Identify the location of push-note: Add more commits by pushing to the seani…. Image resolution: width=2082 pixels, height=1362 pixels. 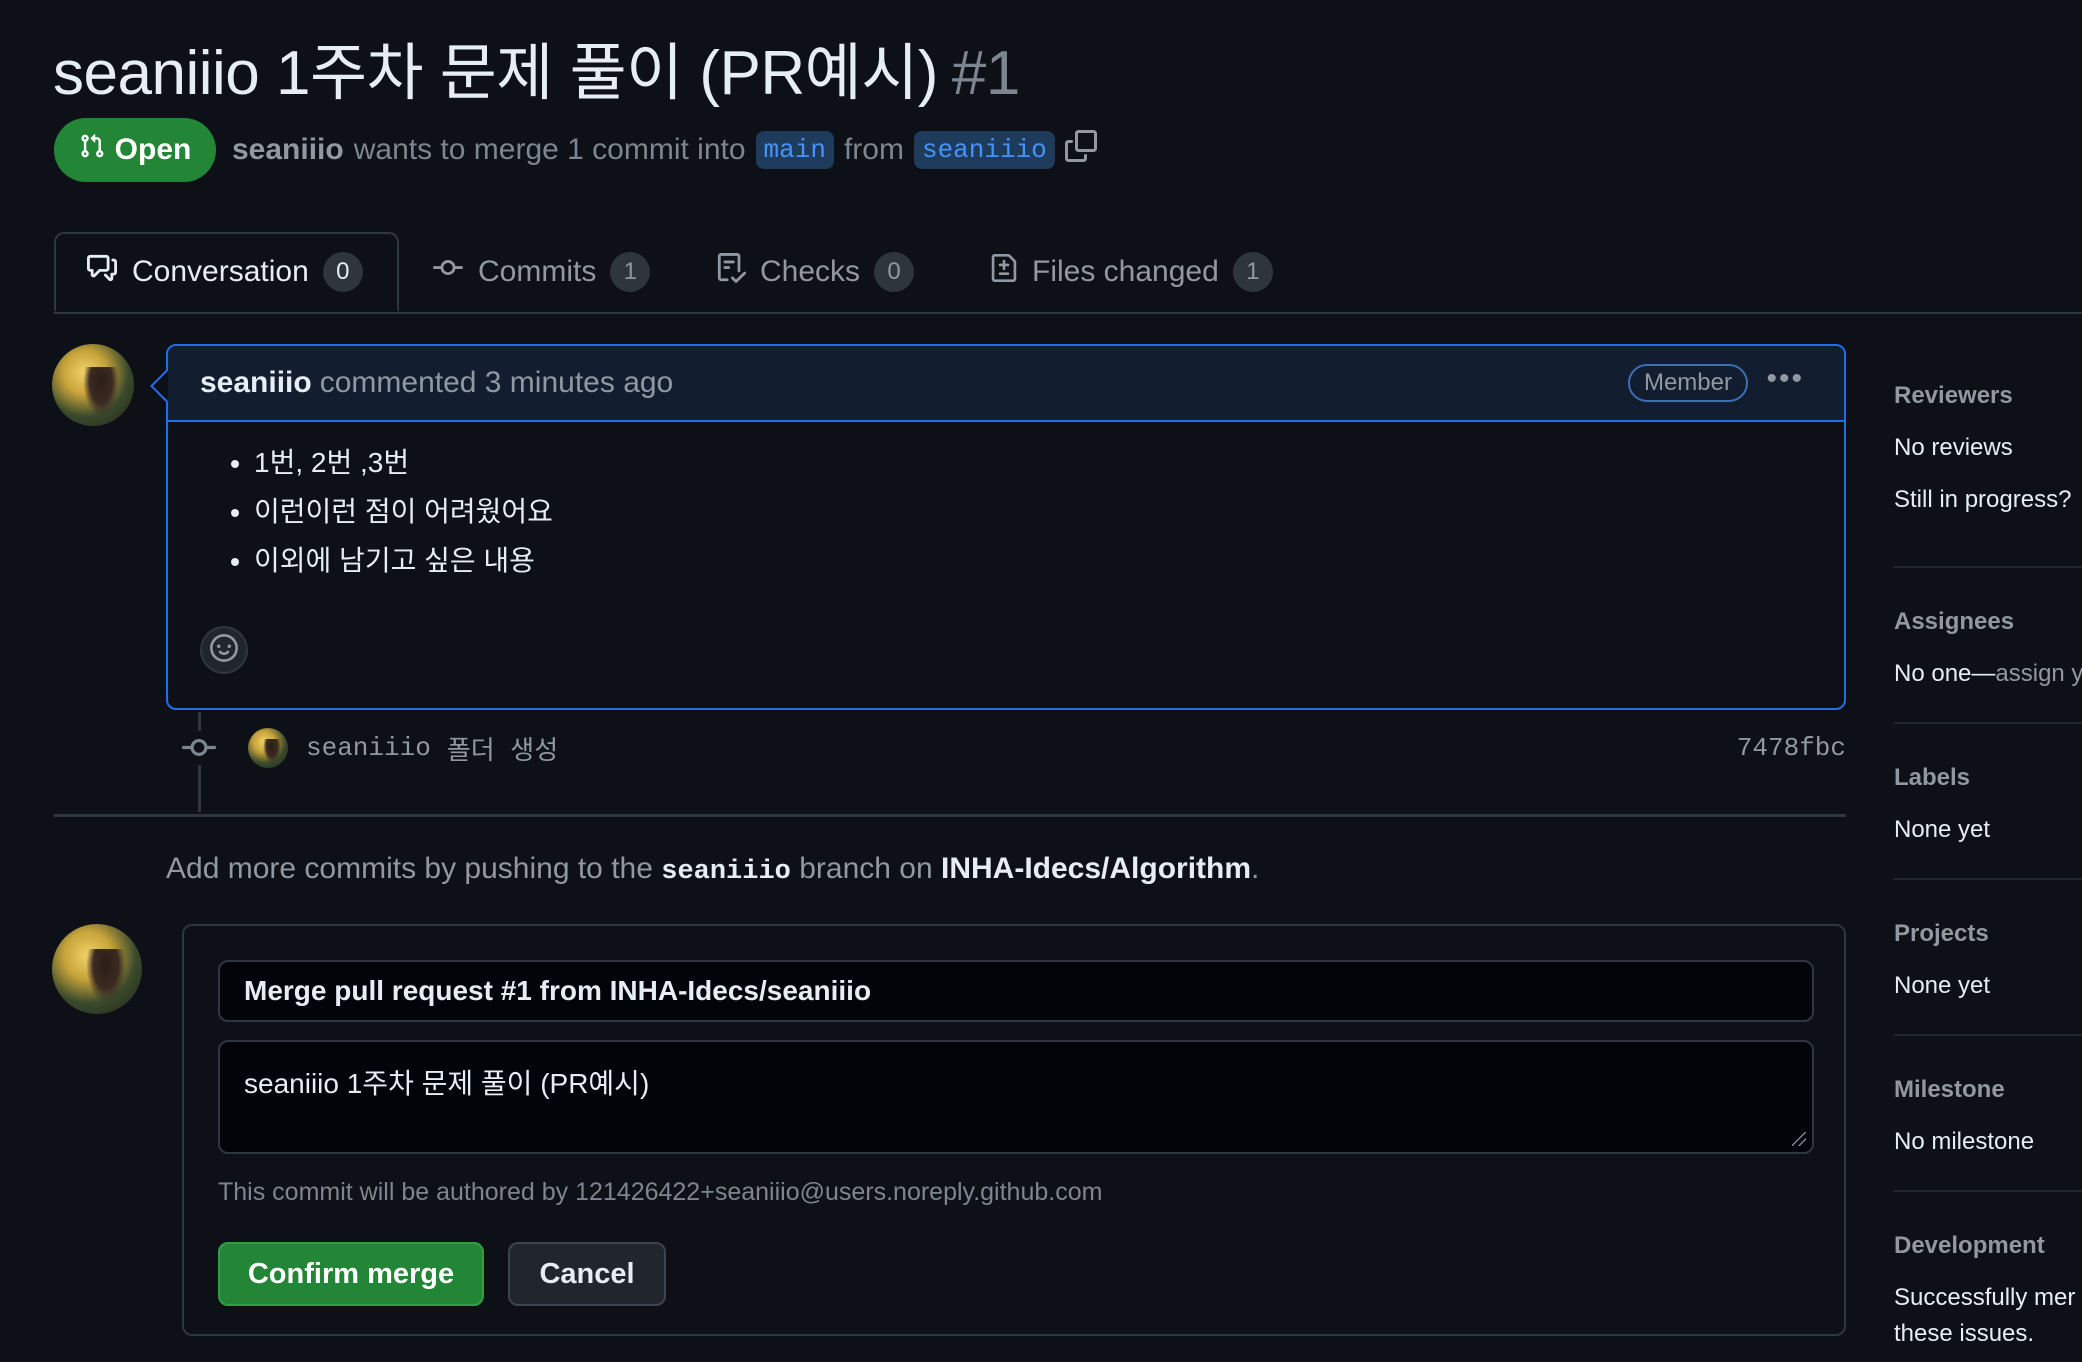
(712, 869).